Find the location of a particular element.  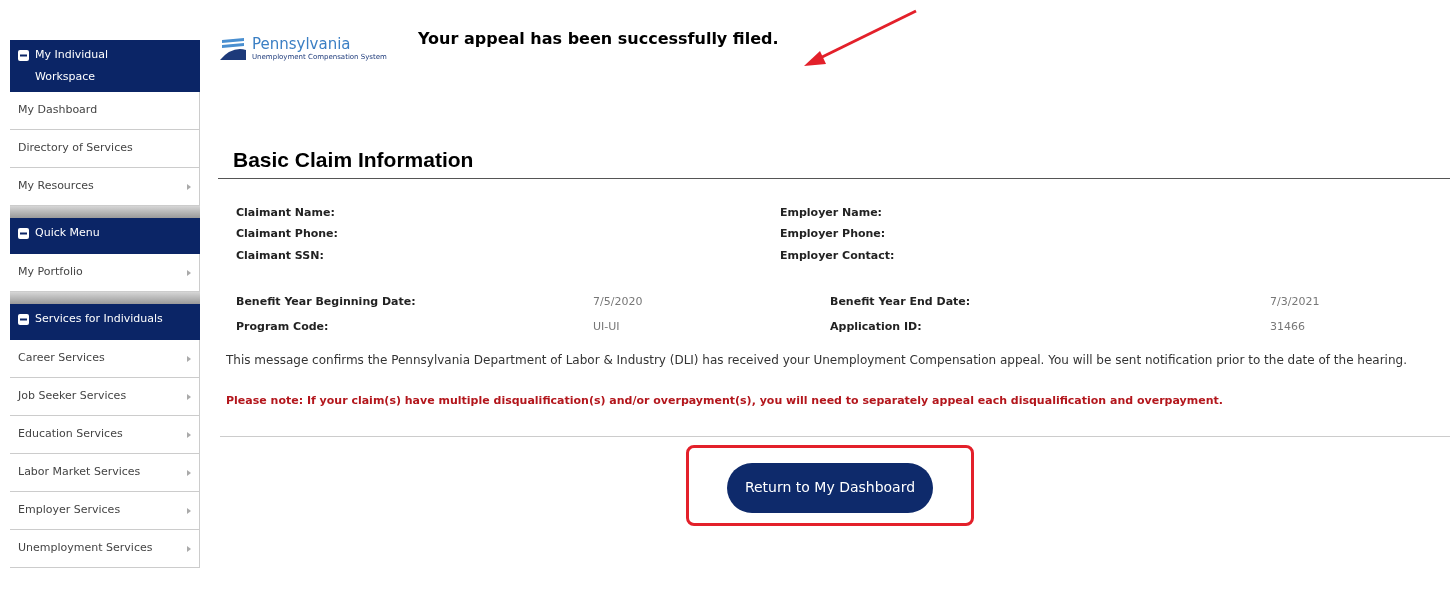

warning-note: Please note: If your claim(s) have multiple disqualification(s) and/or overpayment(s), you will need to separately appeal each disqualification and overpayment. is located at coordinates (724, 401).